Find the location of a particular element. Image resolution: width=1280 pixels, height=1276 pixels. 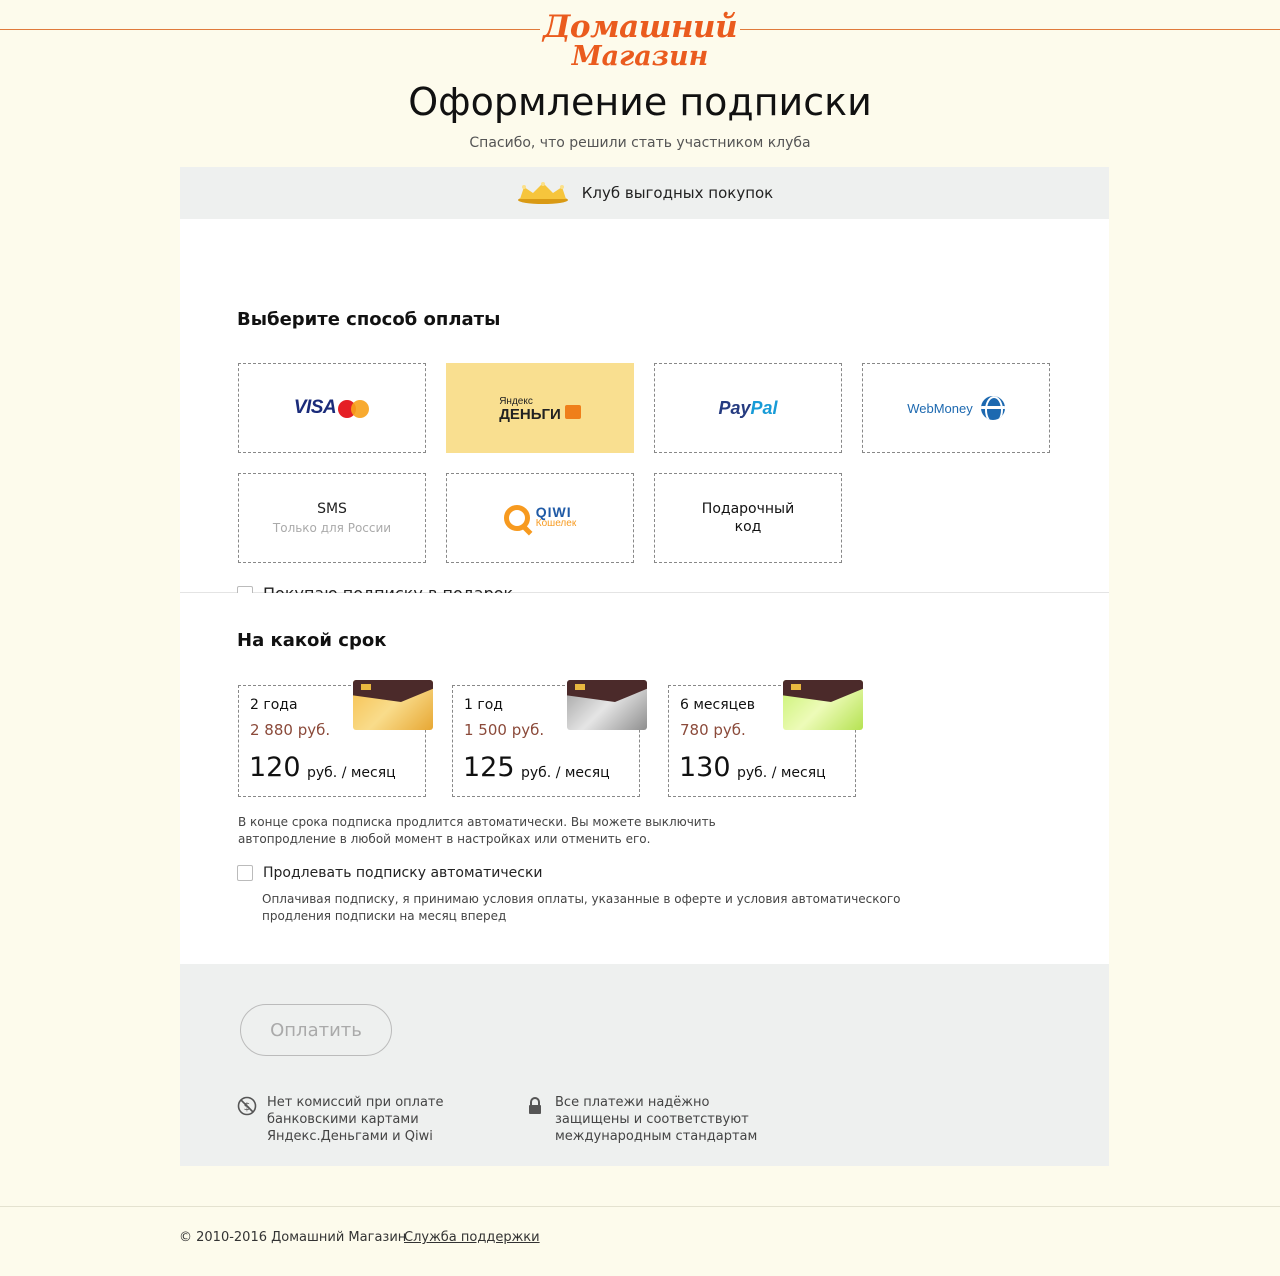

club-card-gold is located at coordinates (393, 705).